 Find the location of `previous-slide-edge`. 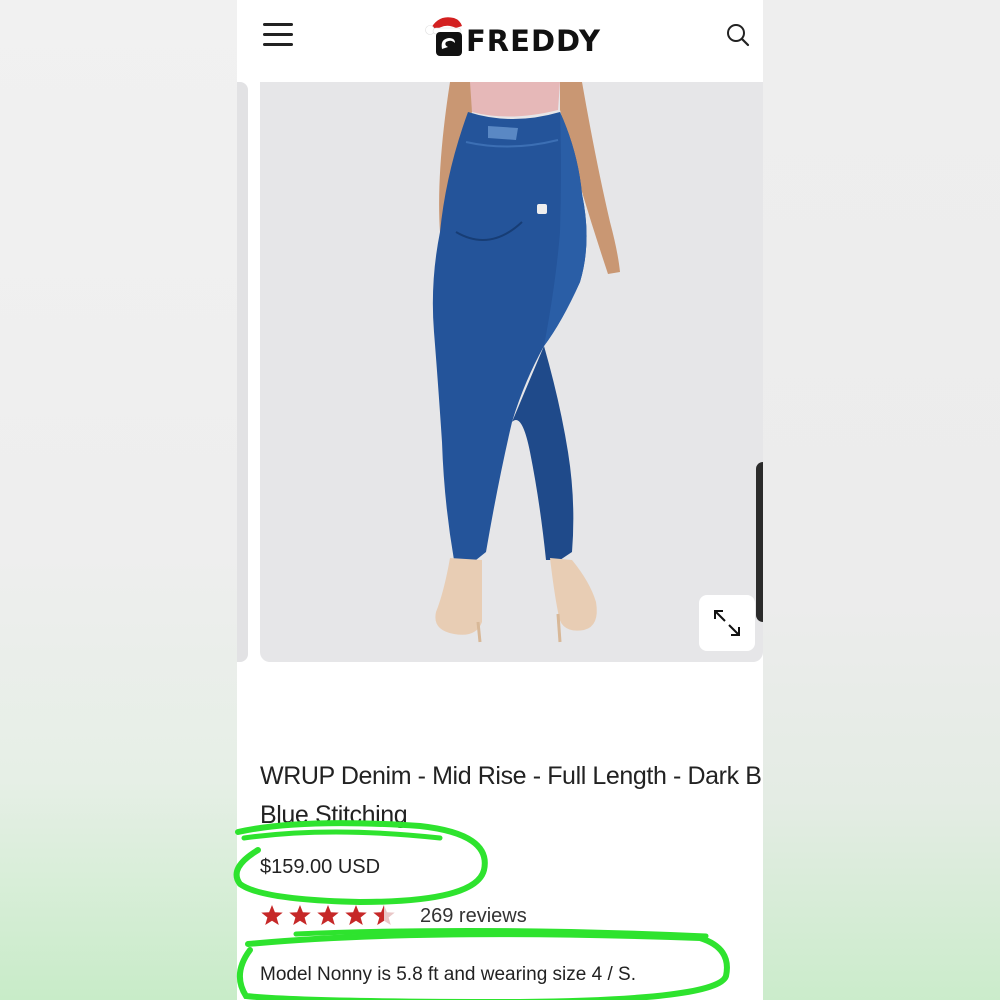

previous-slide-edge is located at coordinates (242, 372).